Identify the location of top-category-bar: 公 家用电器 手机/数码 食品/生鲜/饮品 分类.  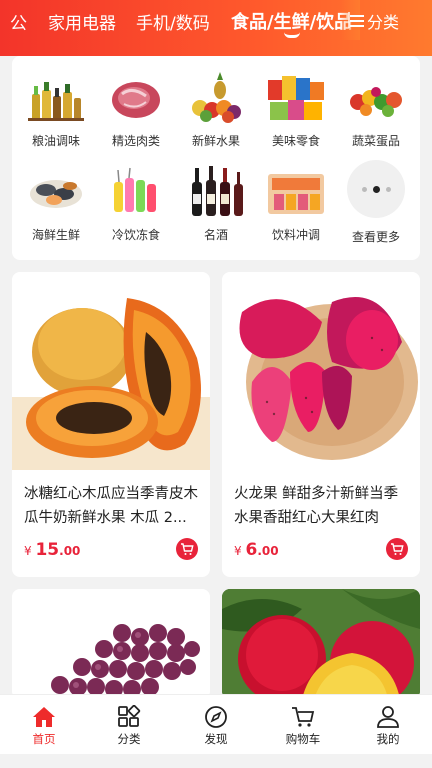
(216, 28).